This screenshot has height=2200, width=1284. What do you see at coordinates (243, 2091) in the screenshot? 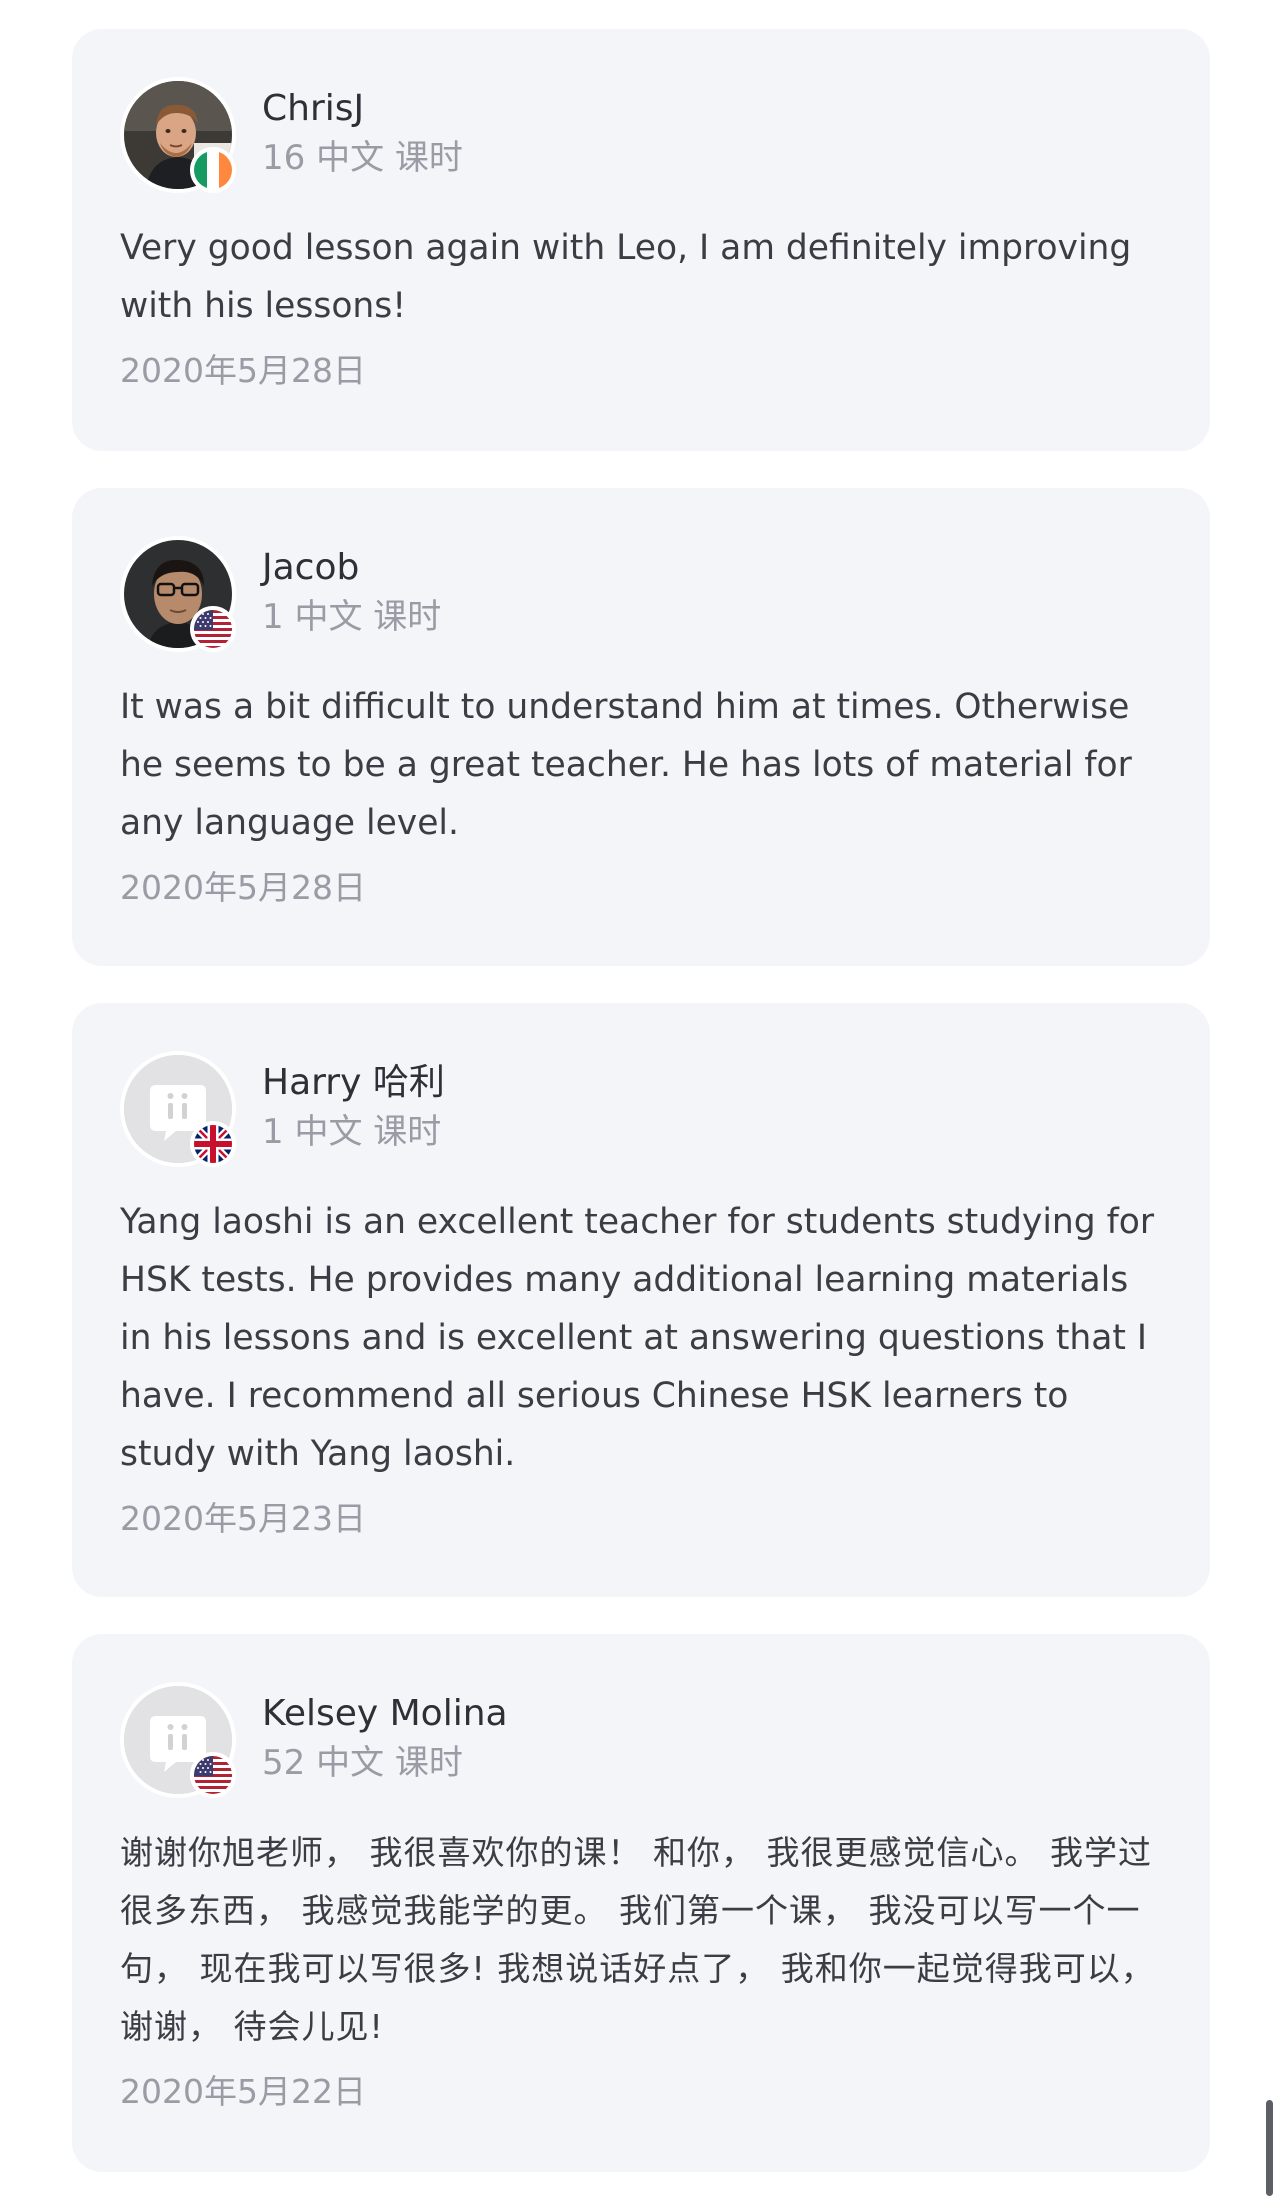
I see `review-date: 2020年5月22日` at bounding box center [243, 2091].